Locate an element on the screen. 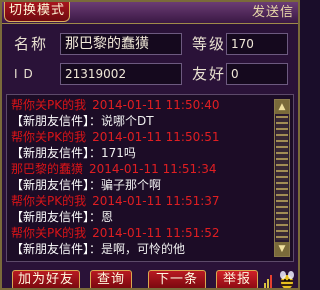 This screenshot has width=320, height=290. message-header: 帮你关PK的我 2014-01-11 11:50:40 is located at coordinates (140, 105).